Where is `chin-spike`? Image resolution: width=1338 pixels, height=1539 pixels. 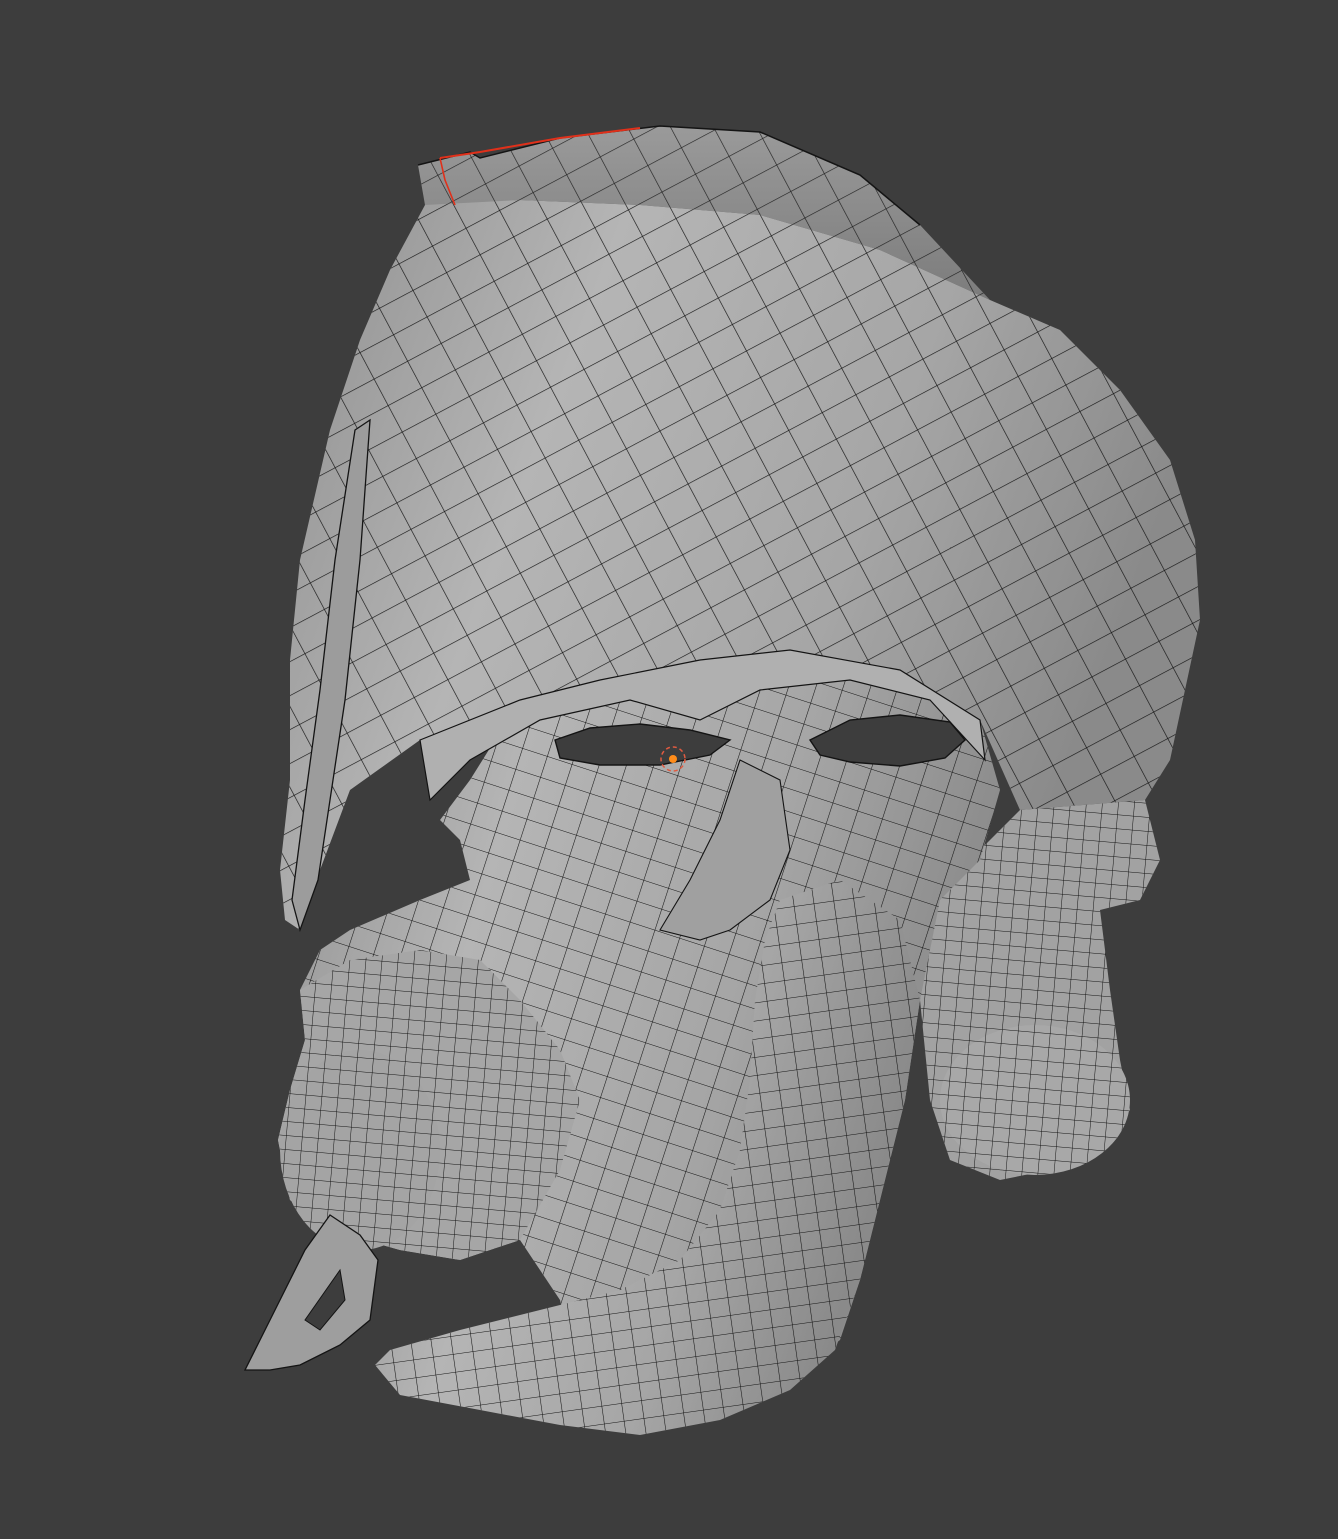
chin-spike is located at coordinates (311, 1292).